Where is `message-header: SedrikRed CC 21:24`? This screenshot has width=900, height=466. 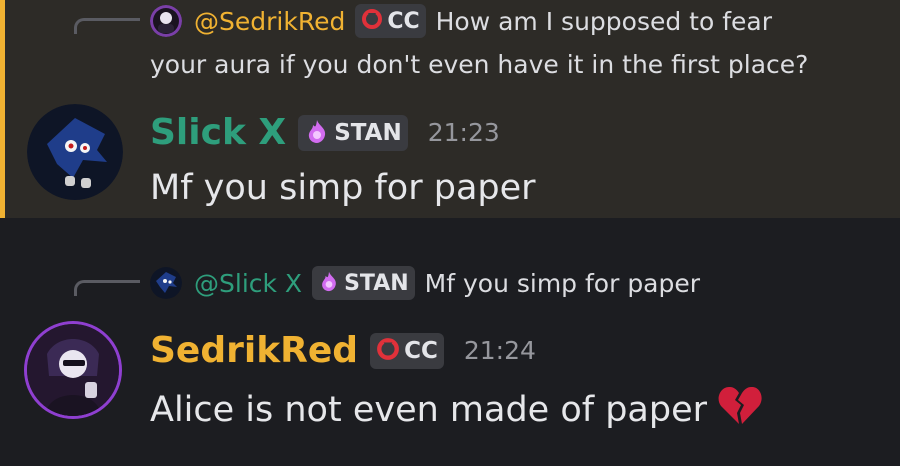
message-header: SedrikRed CC 21:24 is located at coordinates (343, 350).